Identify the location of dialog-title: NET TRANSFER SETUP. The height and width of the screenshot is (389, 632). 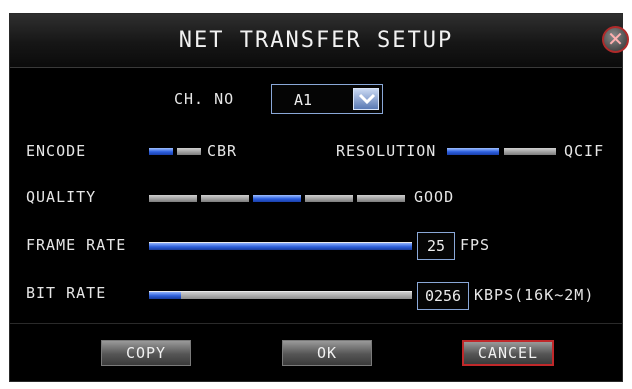
(316, 40).